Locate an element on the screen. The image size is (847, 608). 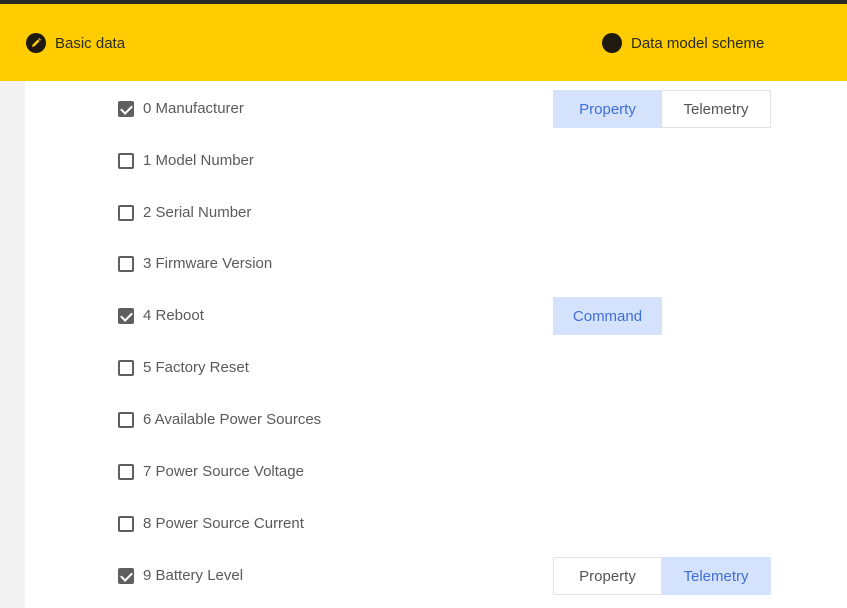
list-item: 8 Power Source Current is located at coordinates (436, 524).